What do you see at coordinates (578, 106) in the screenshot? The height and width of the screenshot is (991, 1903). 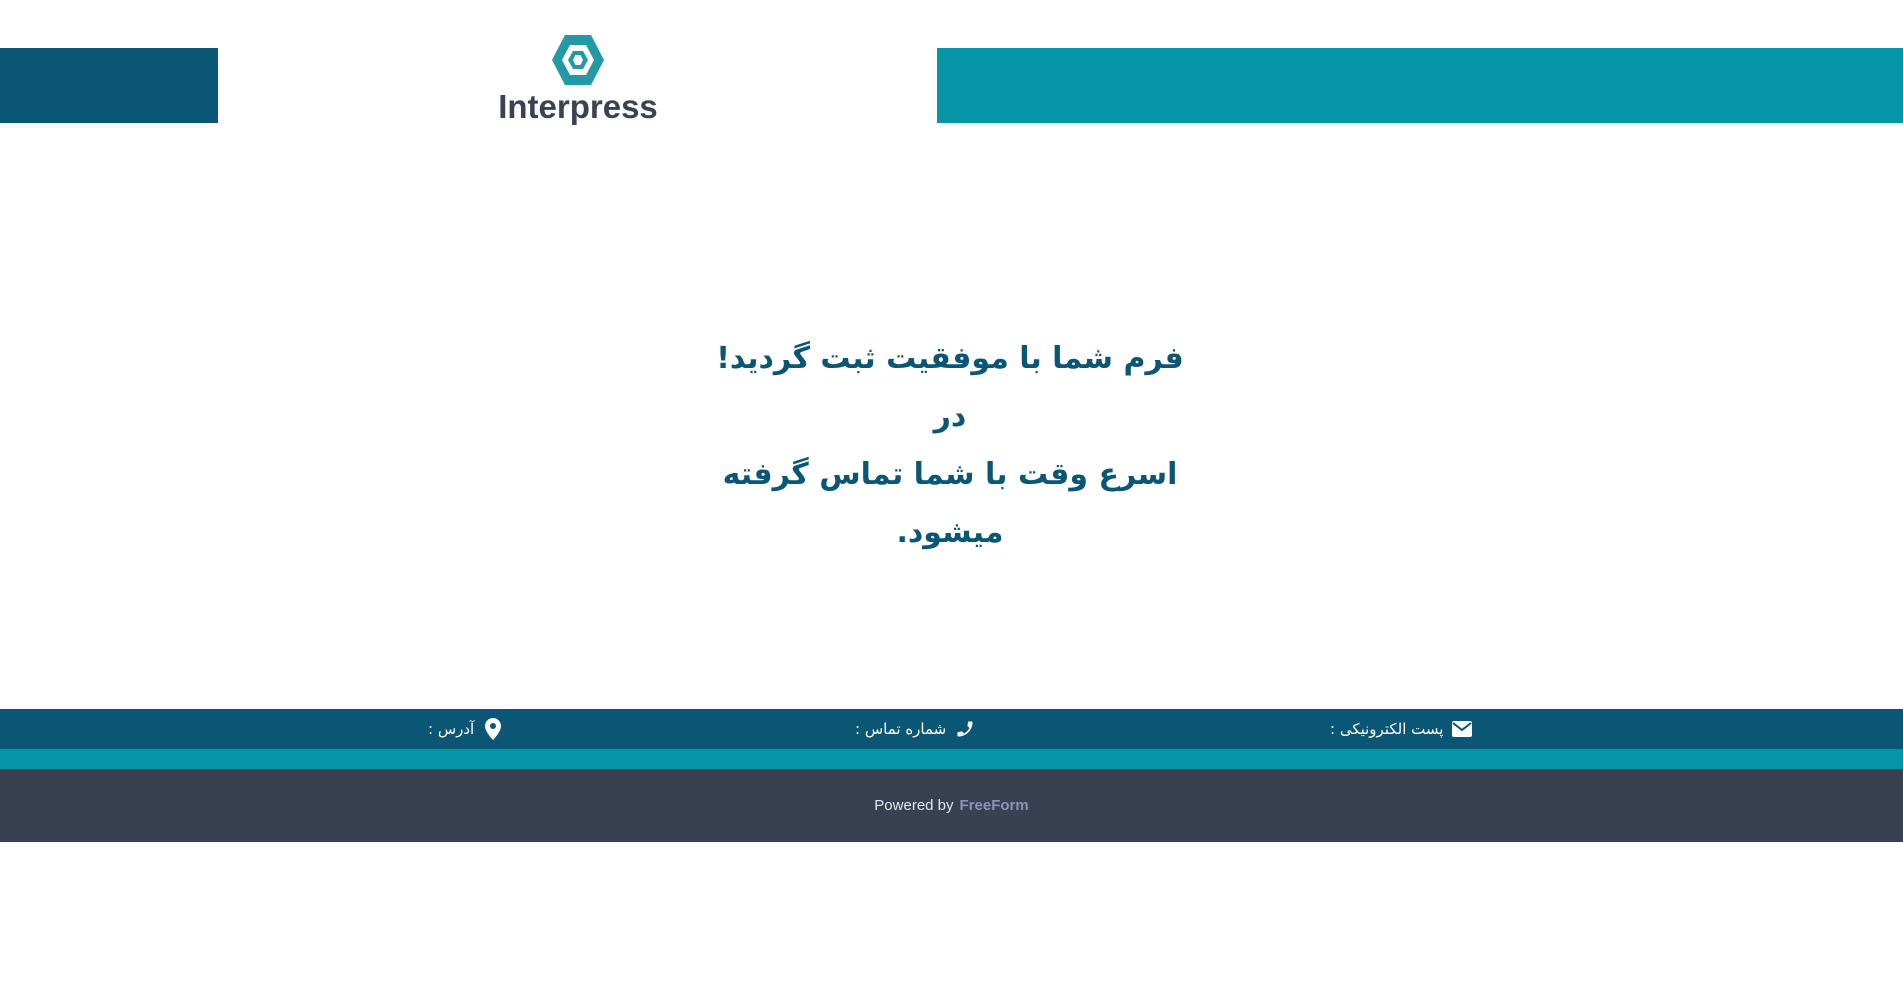 I see `logo-text: Interpress` at bounding box center [578, 106].